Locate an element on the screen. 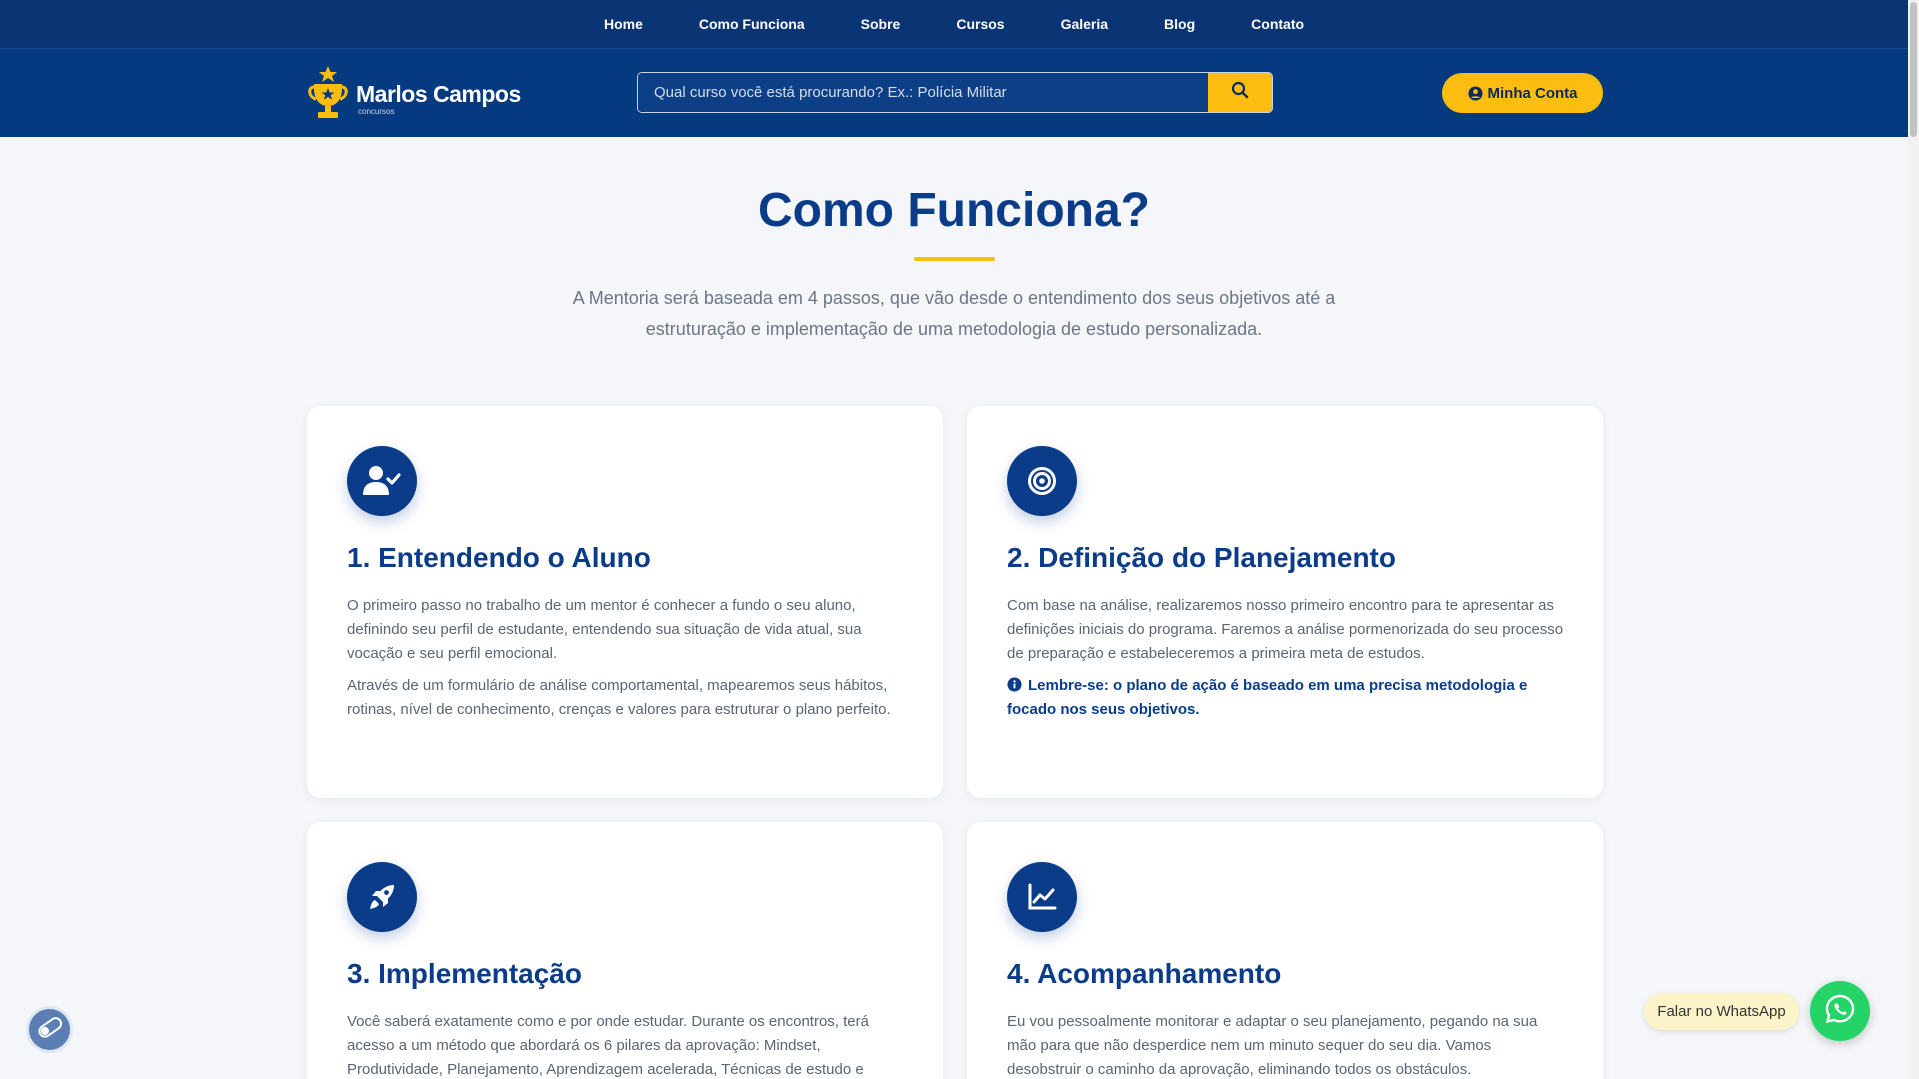 The height and width of the screenshot is (1079, 1919). search-button is located at coordinates (1240, 92).